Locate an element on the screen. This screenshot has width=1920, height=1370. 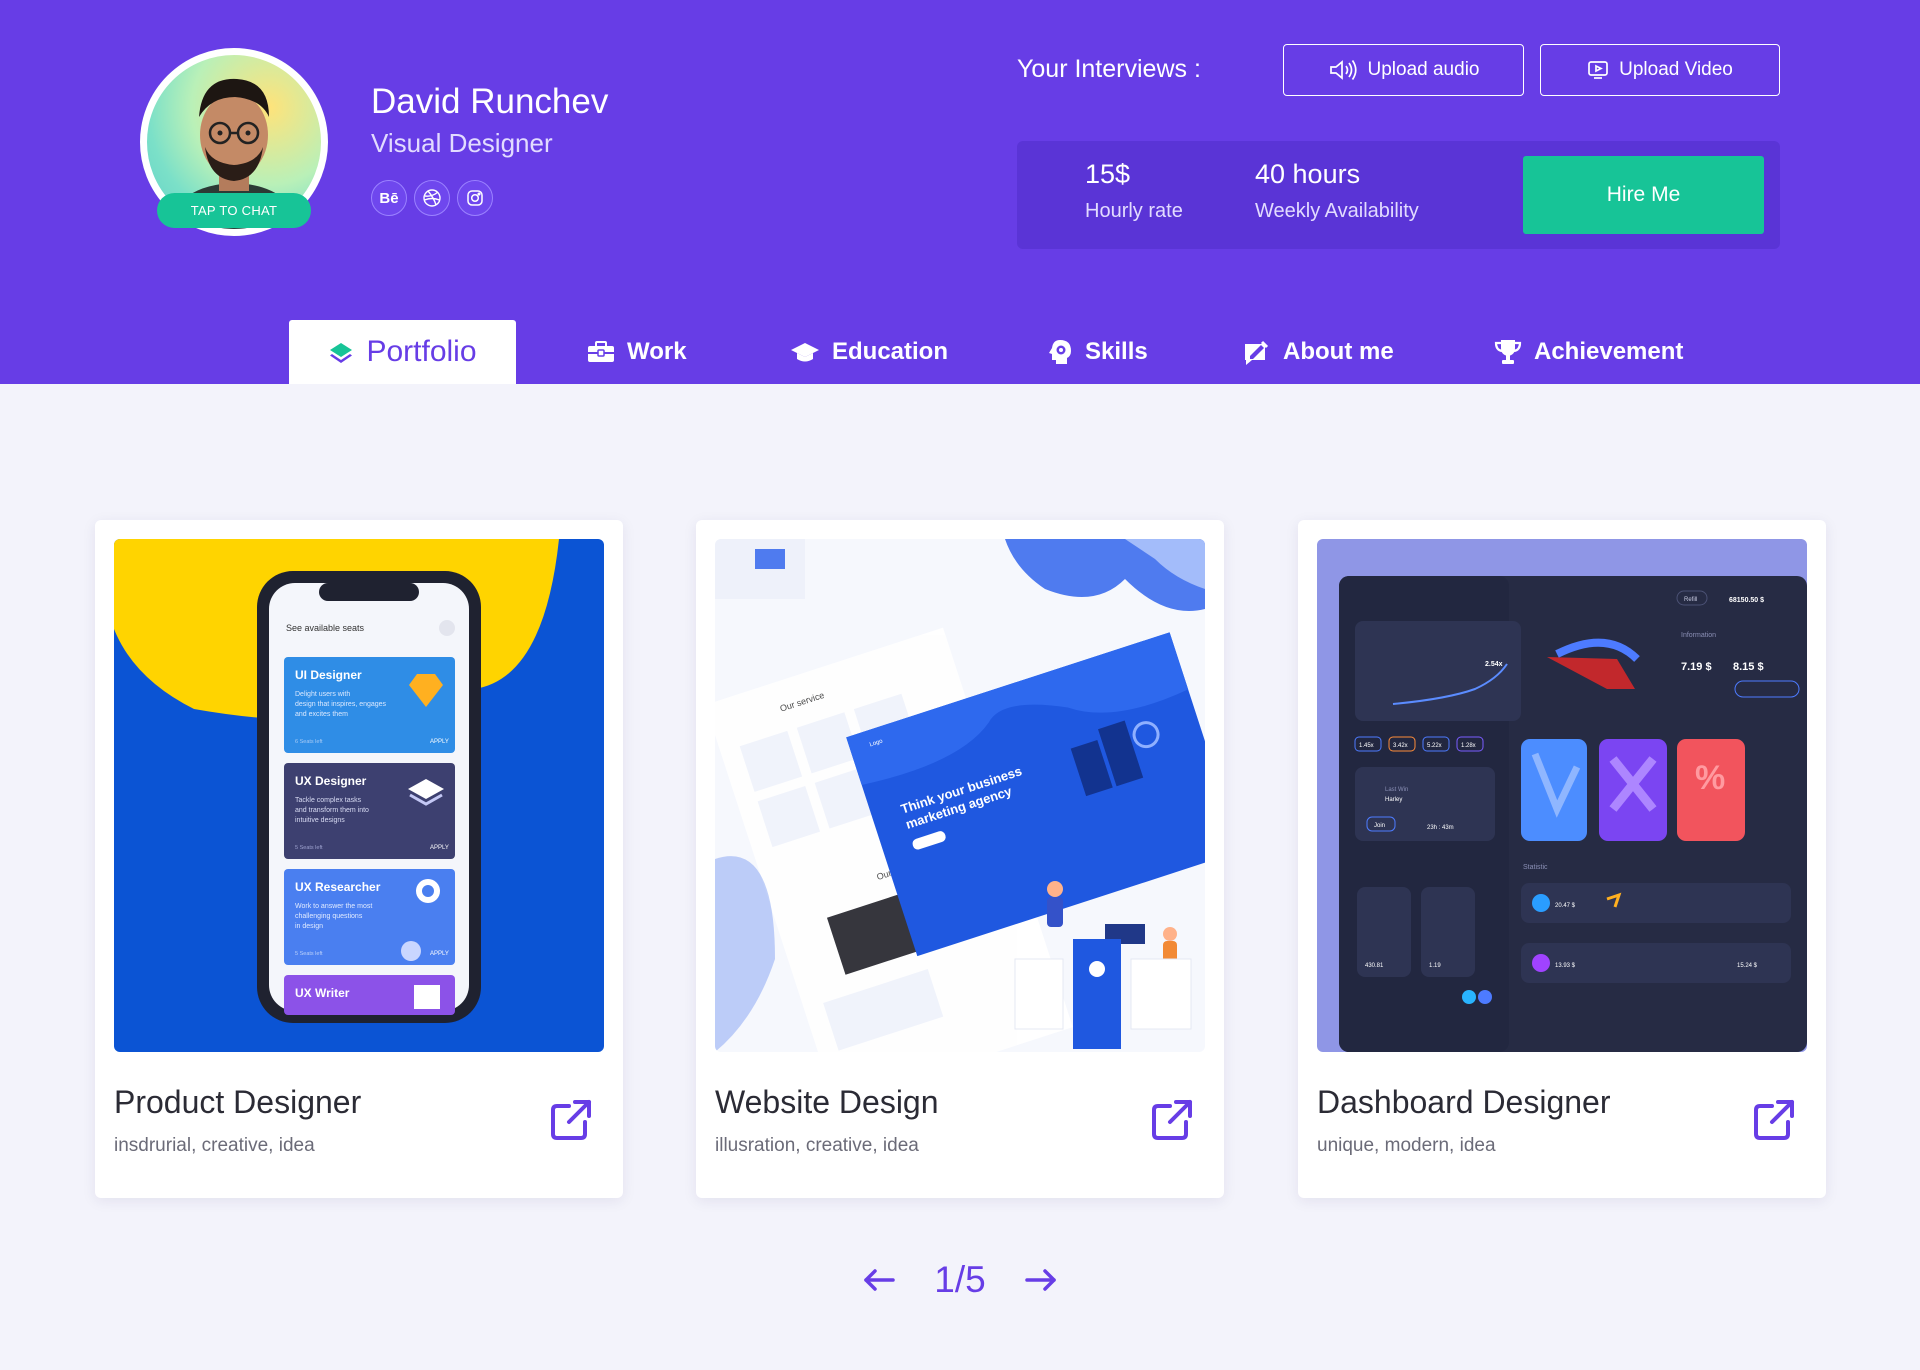
layers-icon is located at coordinates (341, 353).